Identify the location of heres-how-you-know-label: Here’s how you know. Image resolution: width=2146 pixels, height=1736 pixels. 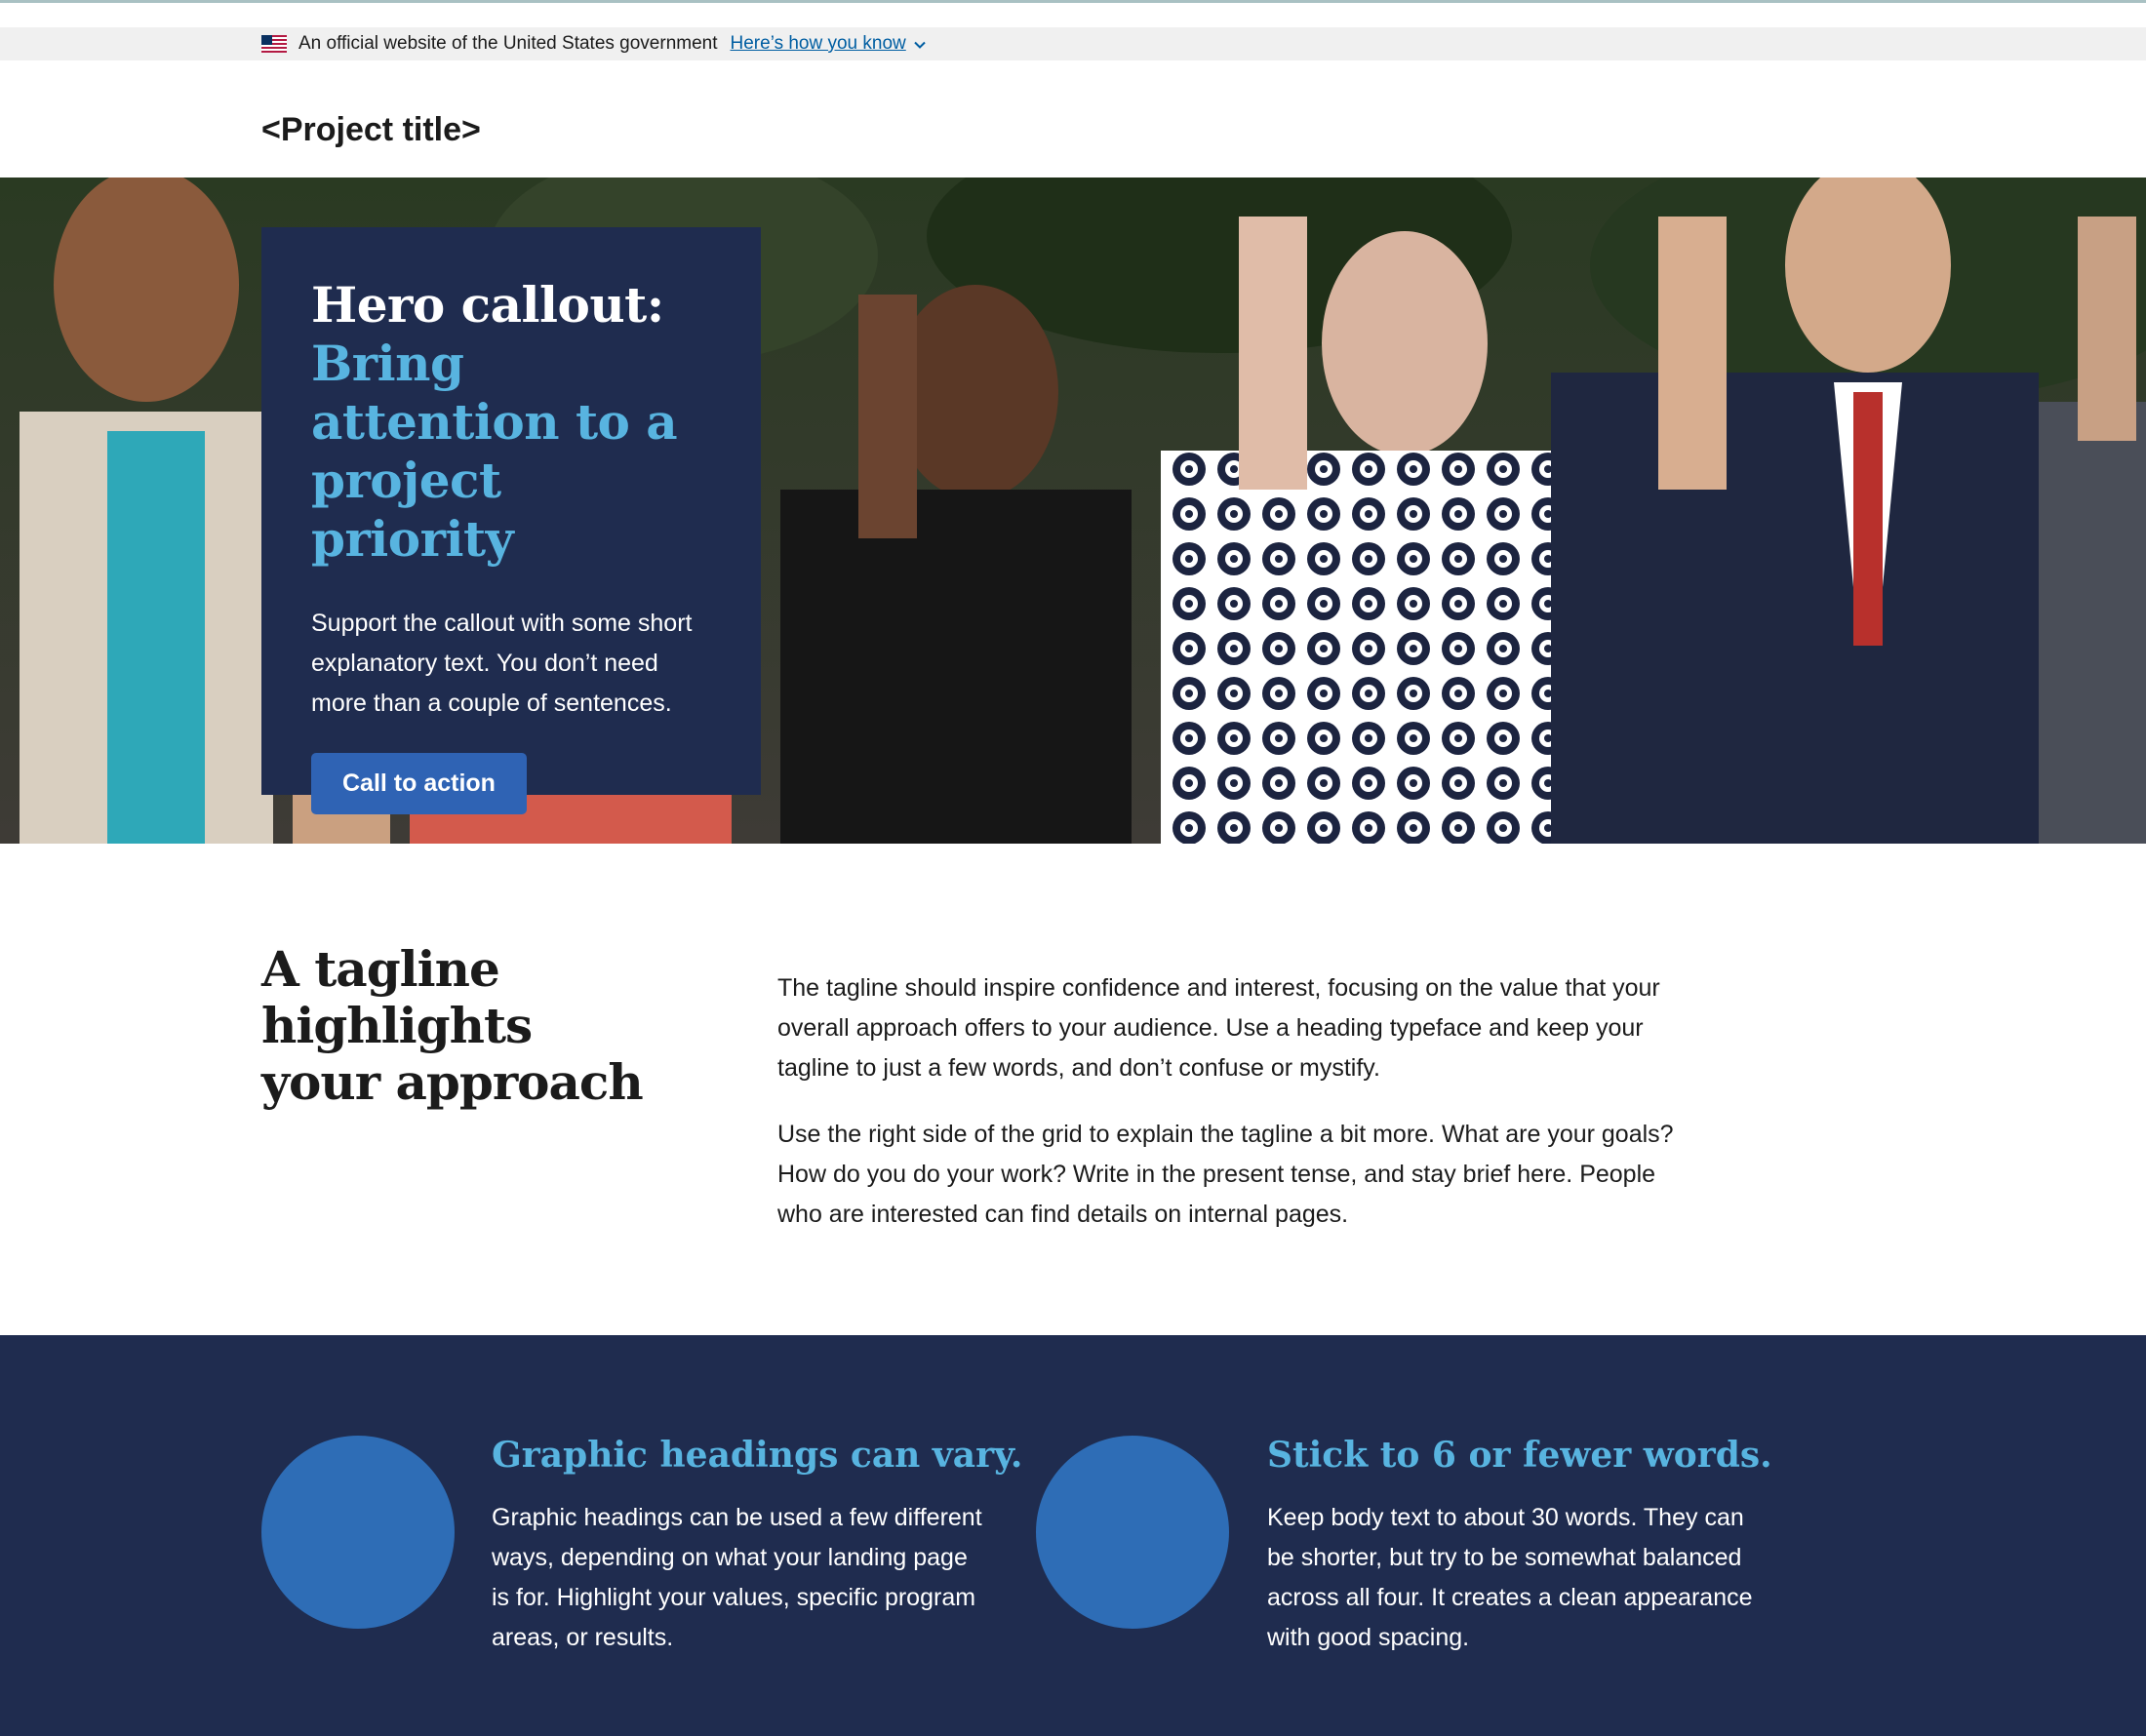
(819, 44).